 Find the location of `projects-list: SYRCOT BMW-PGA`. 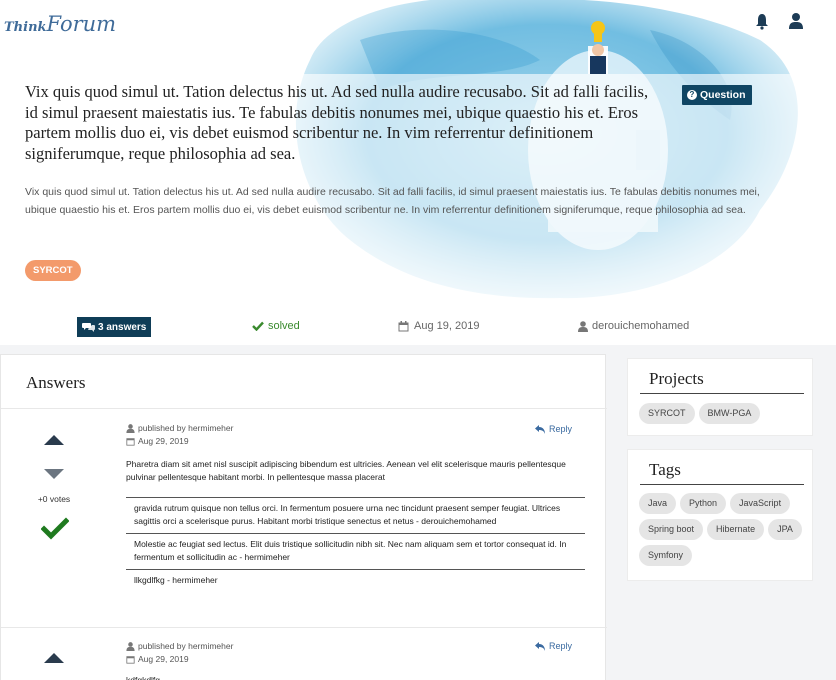

projects-list: SYRCOT BMW-PGA is located at coordinates (724, 413).